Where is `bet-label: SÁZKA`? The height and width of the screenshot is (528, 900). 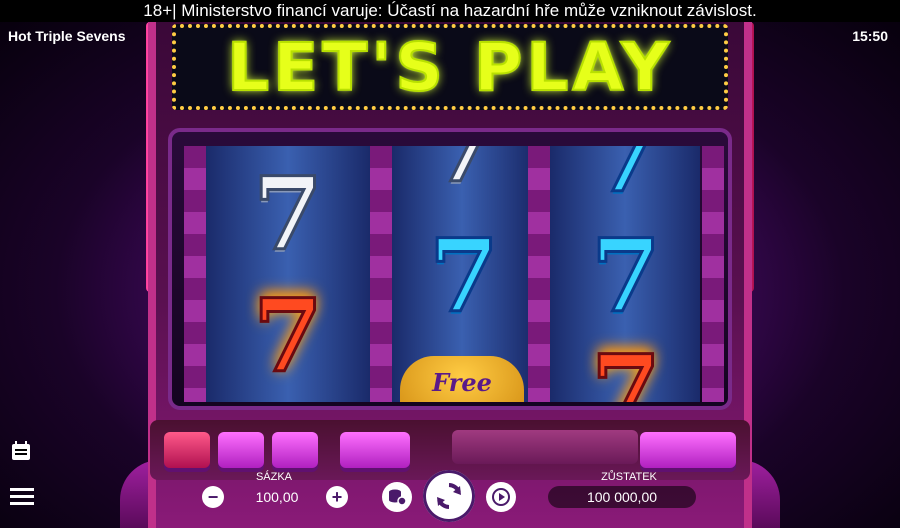
bet-label: SÁZKA is located at coordinates (274, 477).